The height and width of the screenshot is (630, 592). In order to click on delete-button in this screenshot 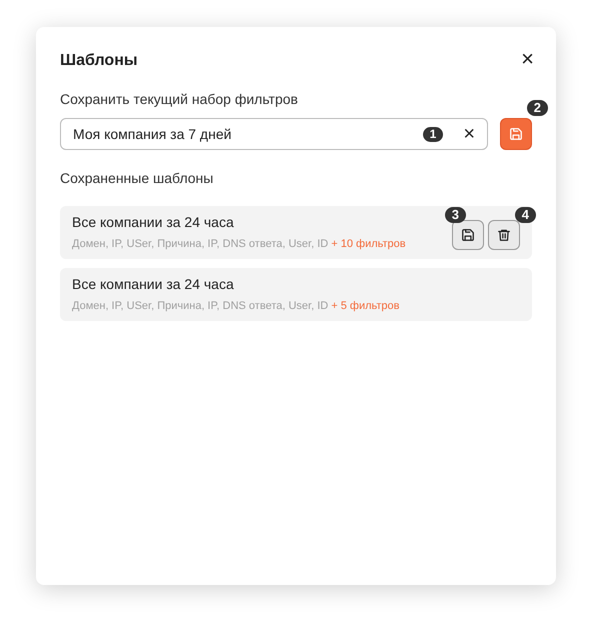, I will do `click(504, 235)`.